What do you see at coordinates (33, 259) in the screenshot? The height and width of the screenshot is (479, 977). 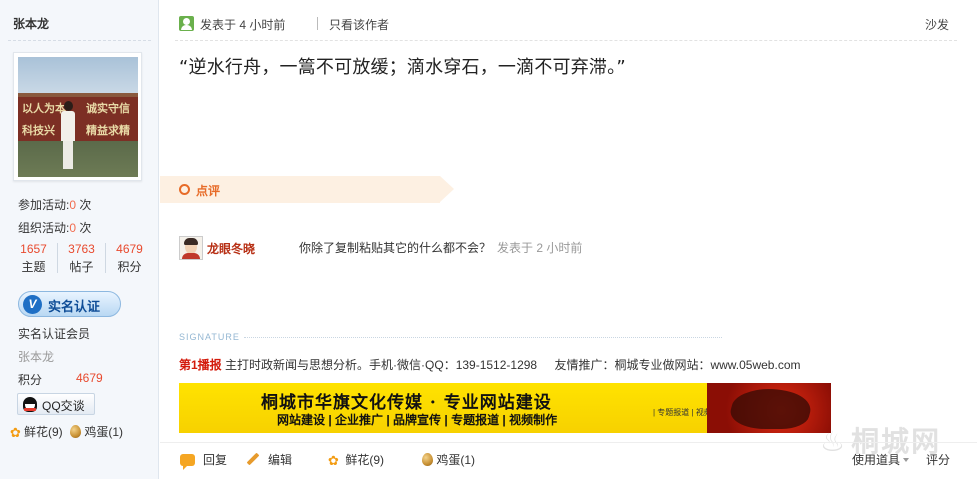 I see `counter-threads: 1657 主题` at bounding box center [33, 259].